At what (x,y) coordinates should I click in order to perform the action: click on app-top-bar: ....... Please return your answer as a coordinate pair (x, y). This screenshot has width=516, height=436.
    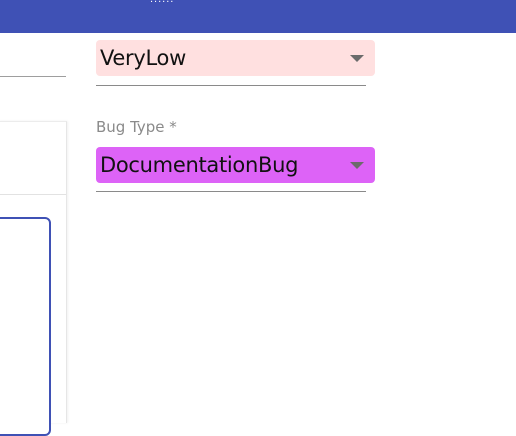
    Looking at the image, I should click on (258, 16).